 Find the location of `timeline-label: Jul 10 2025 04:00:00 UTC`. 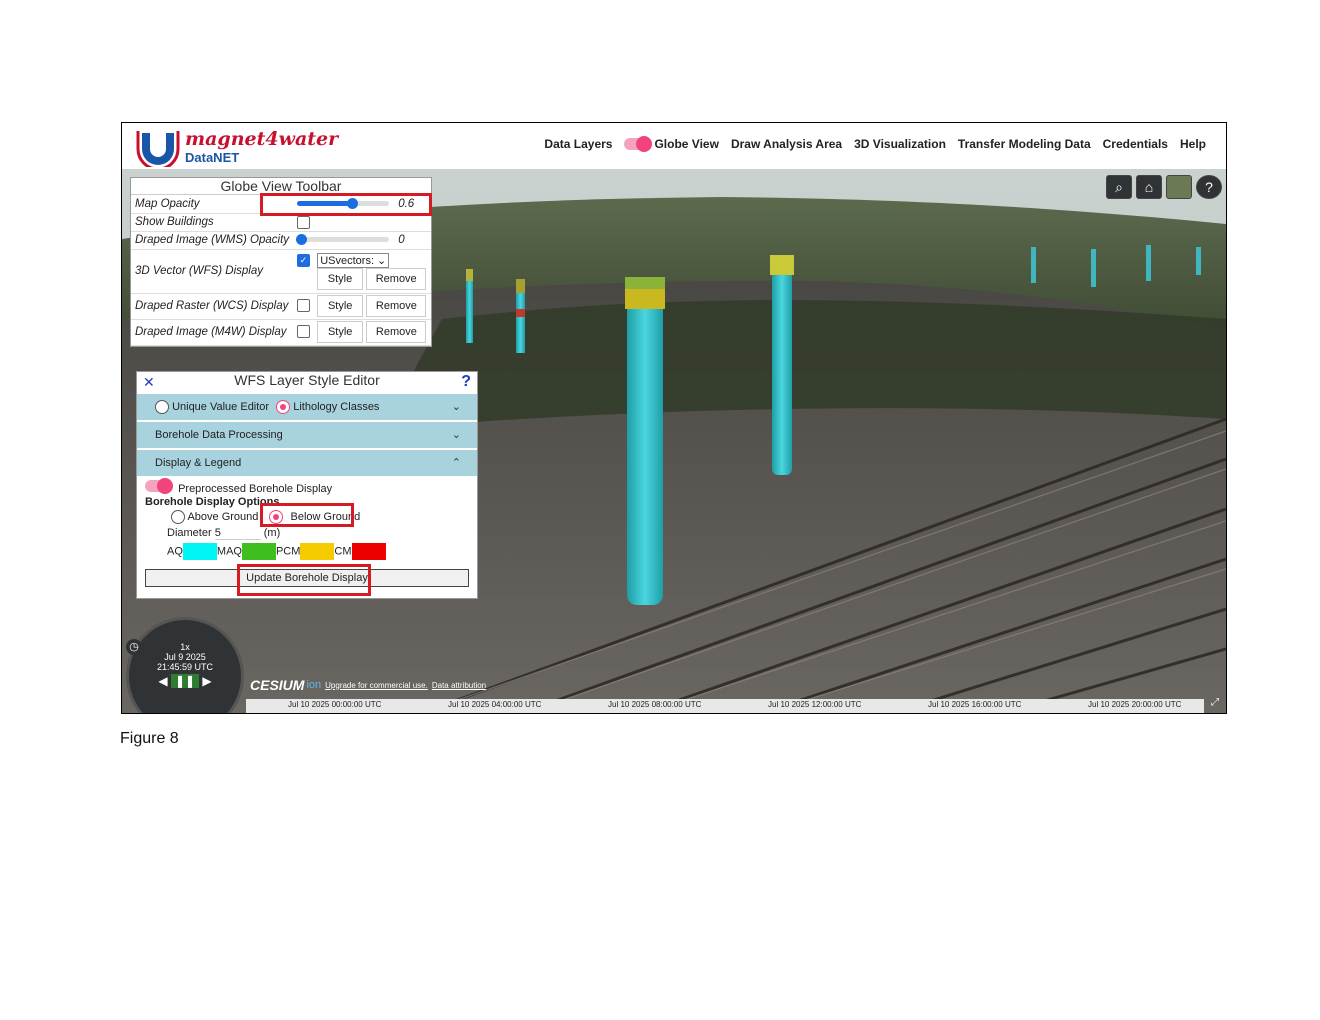

timeline-label: Jul 10 2025 04:00:00 UTC is located at coordinates (495, 704).